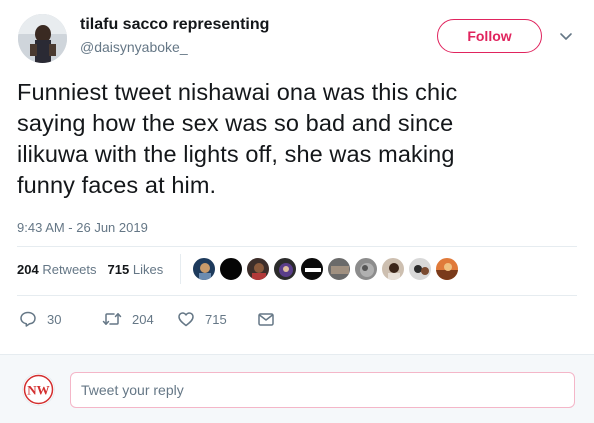 This screenshot has height=423, width=594. Describe the element at coordinates (82, 227) in the screenshot. I see `tweet-timestamp: 9:43 AM - 26 Jun 2019` at that location.